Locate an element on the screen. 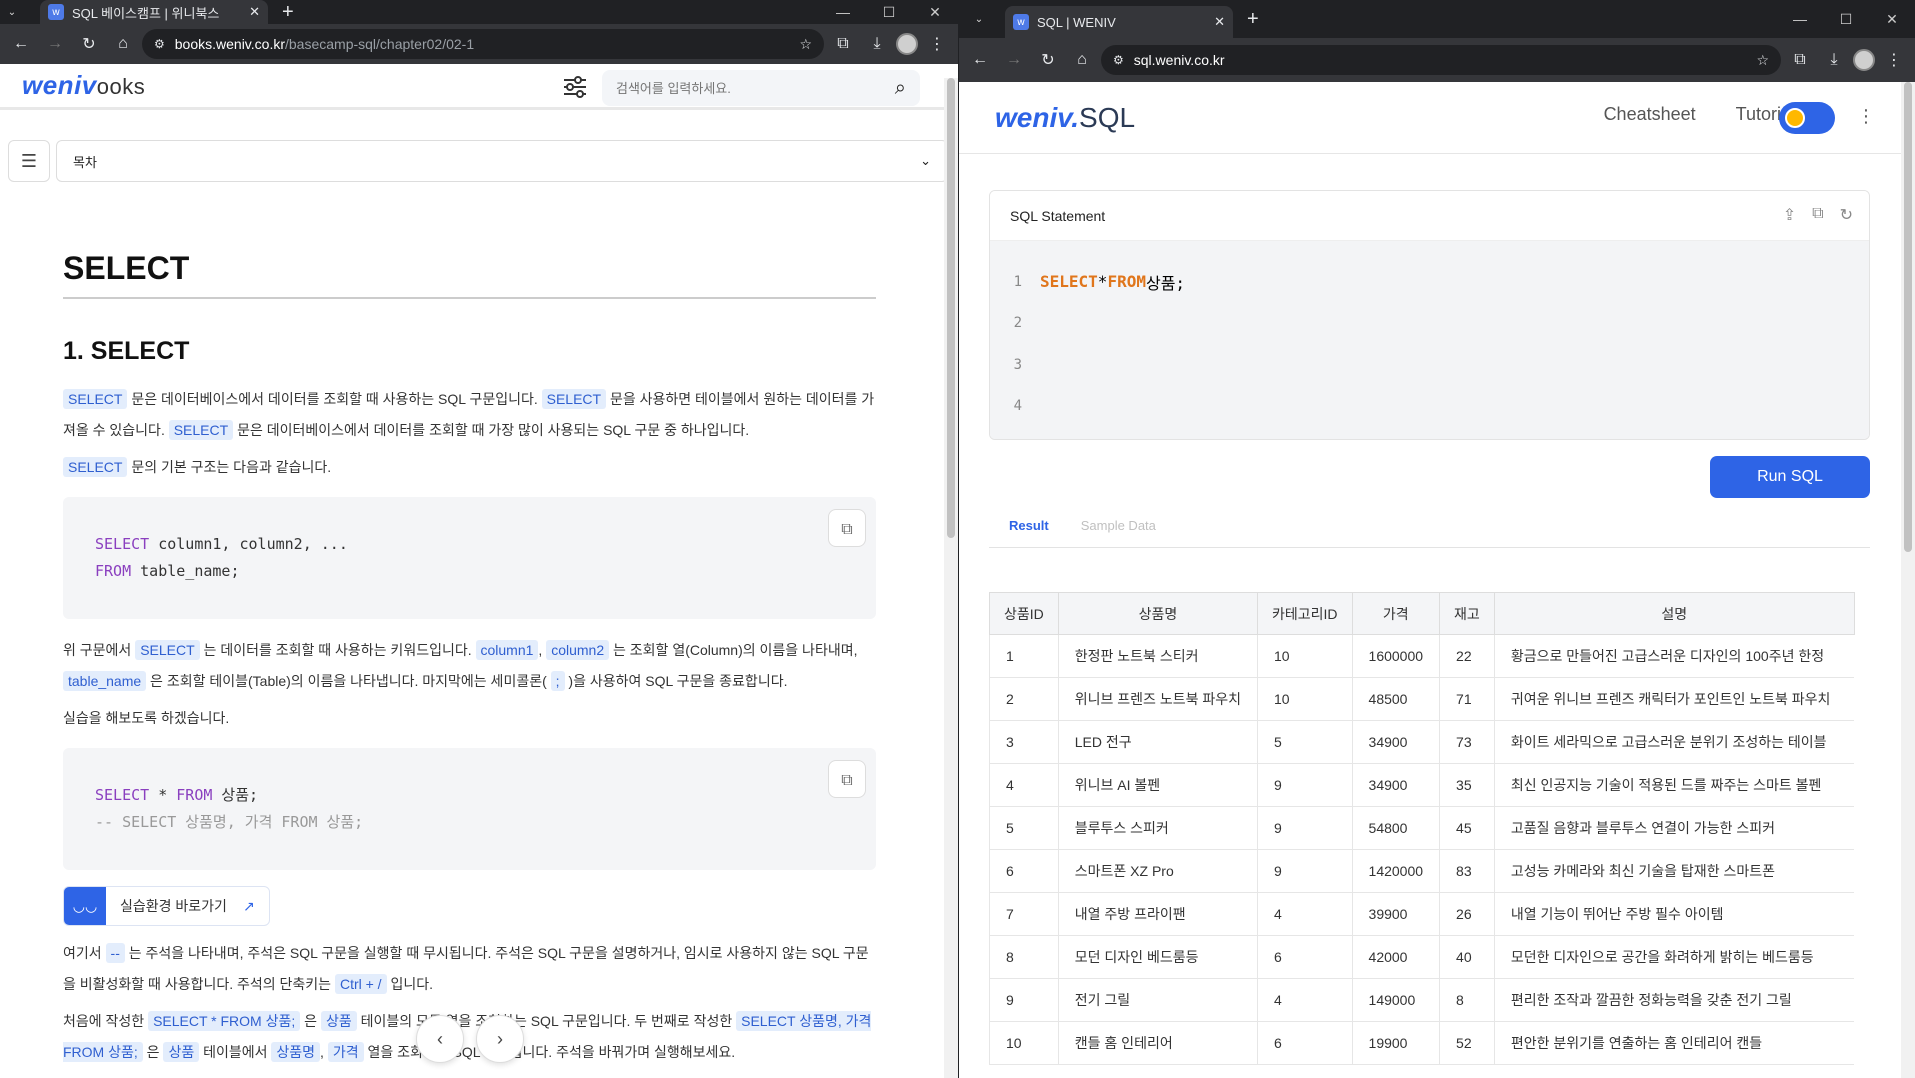 This screenshot has height=1078, width=1915. table-cell: 42000 is located at coordinates (1395, 957).